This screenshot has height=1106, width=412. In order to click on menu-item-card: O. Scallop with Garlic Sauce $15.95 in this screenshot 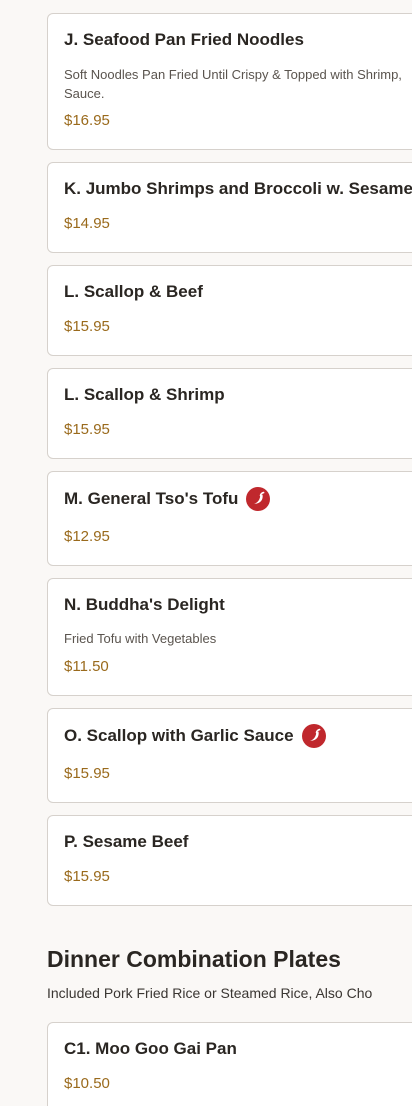, I will do `click(229, 755)`.